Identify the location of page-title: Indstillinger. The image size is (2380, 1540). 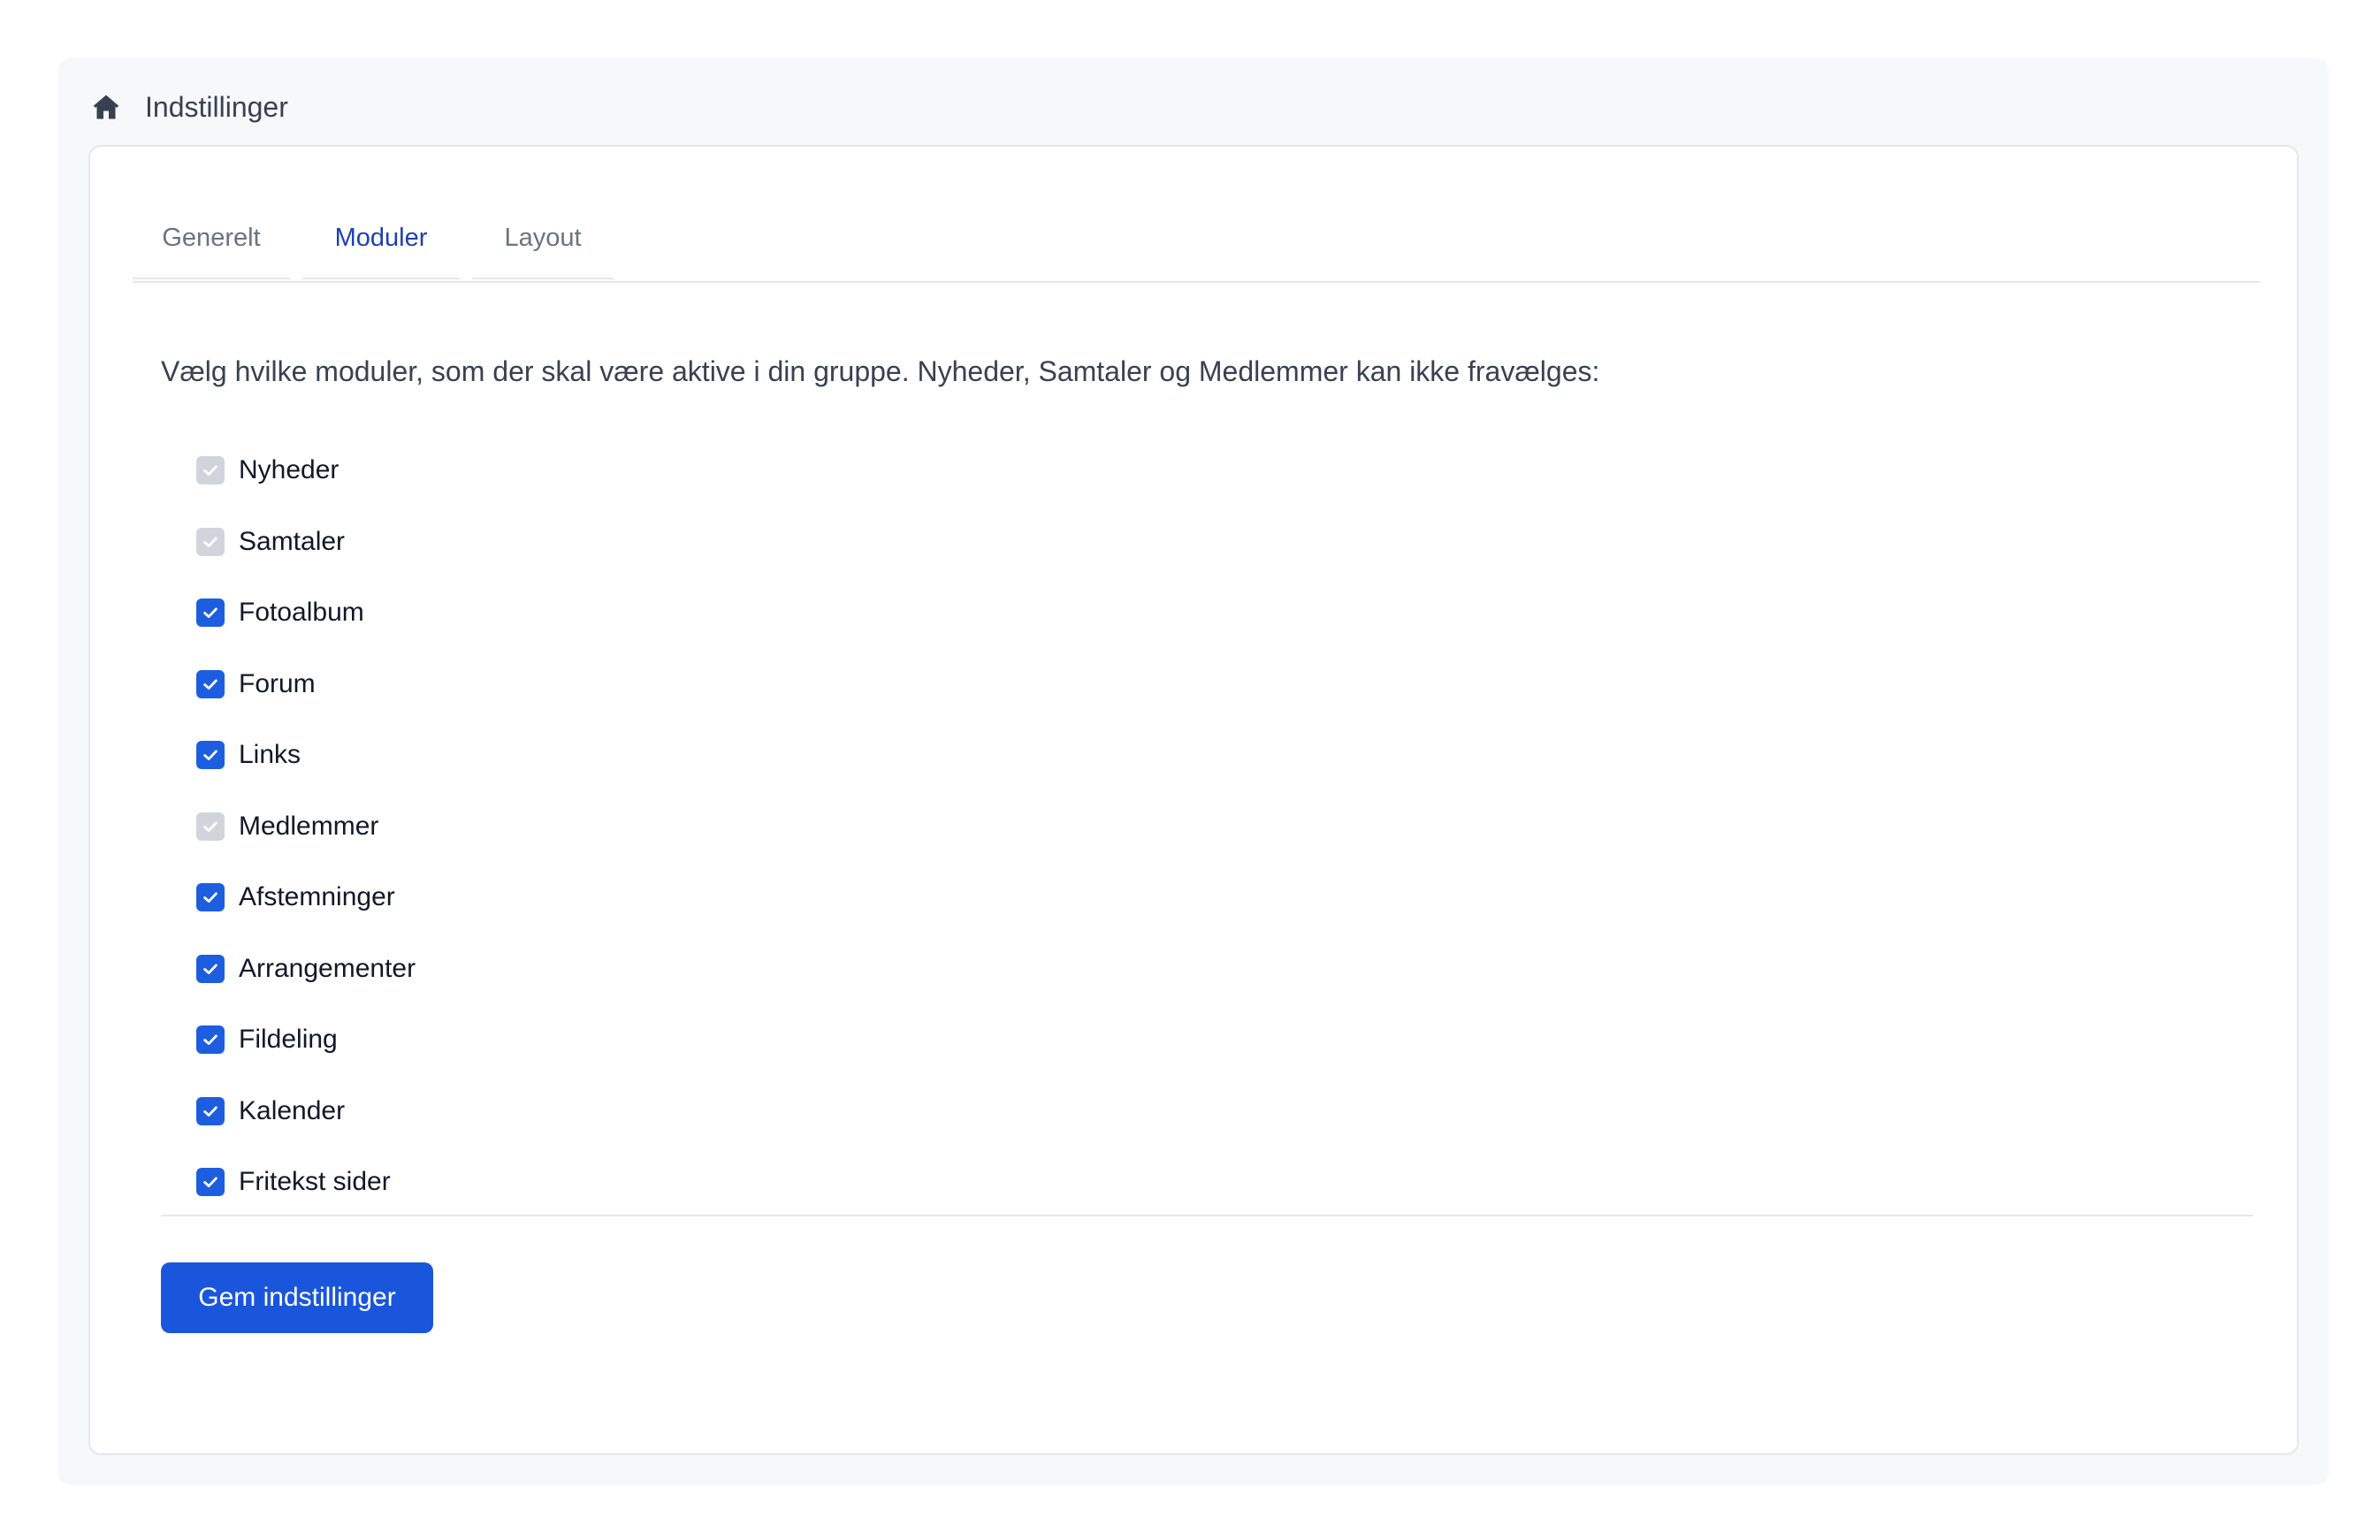
(216, 107).